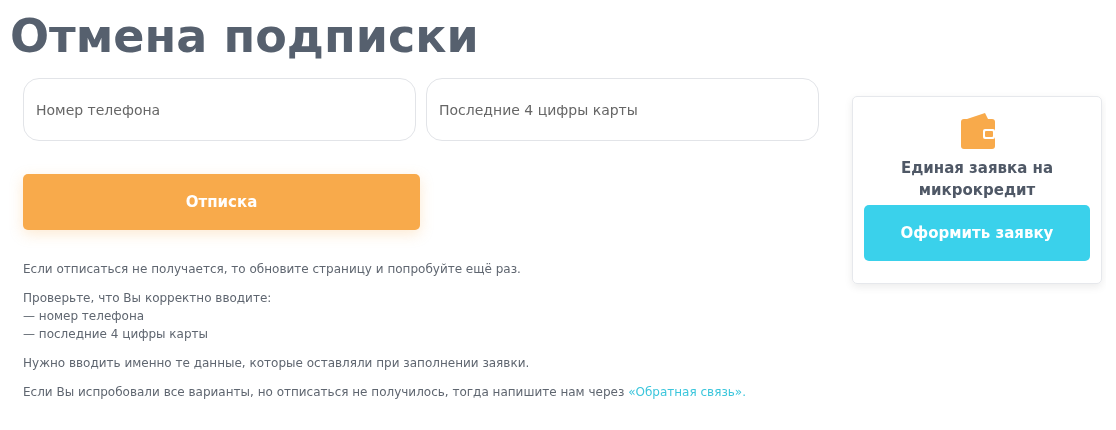 This screenshot has height=430, width=1116. Describe the element at coordinates (687, 392) in the screenshot. I see `feedback-link: «Обратная связь».` at that location.